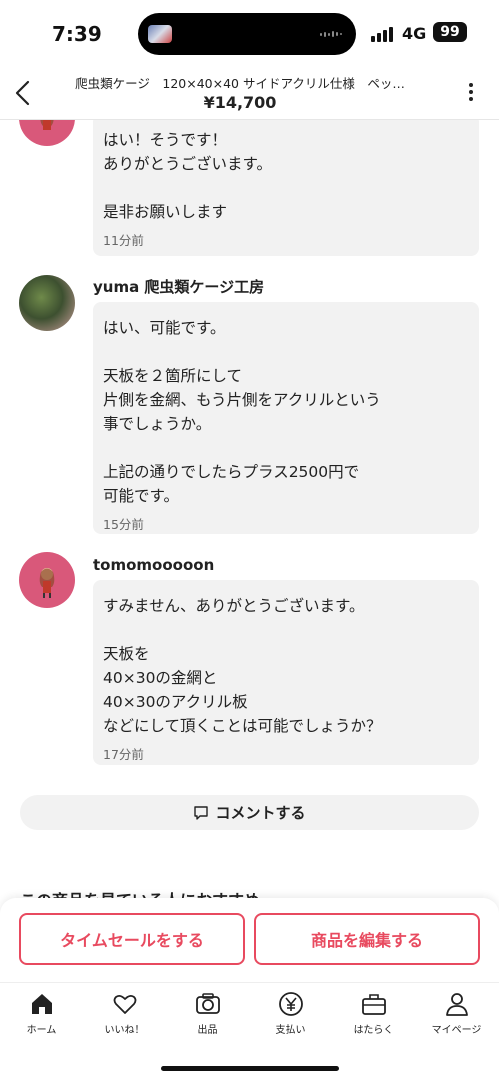 This screenshot has height=1080, width=499. What do you see at coordinates (123, 524) in the screenshot?
I see `comment-time: 15分前` at bounding box center [123, 524].